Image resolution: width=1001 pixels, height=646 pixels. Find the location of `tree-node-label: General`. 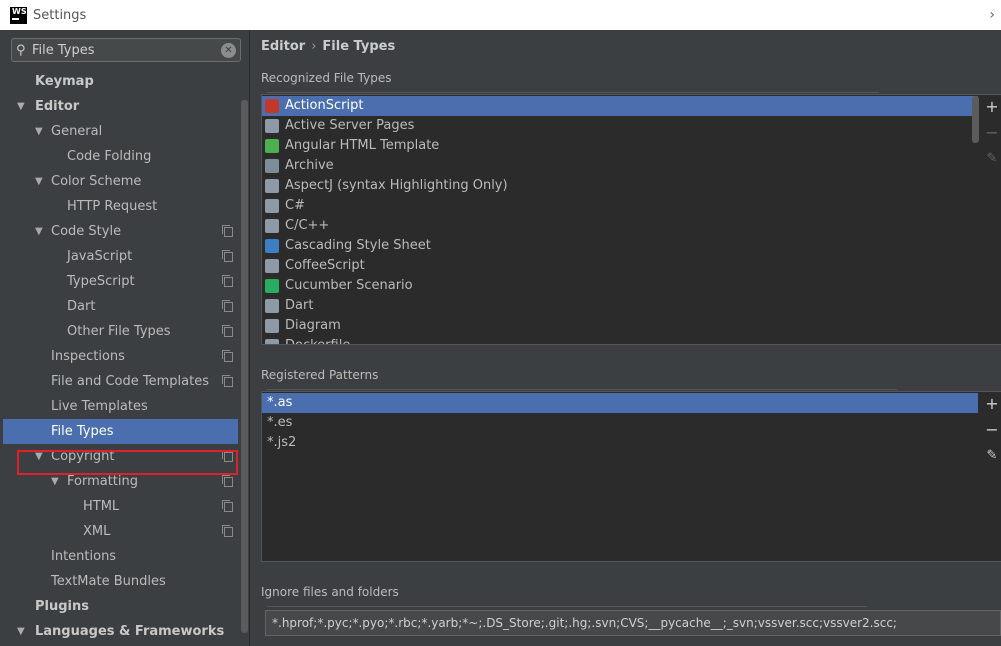

tree-node-label: General is located at coordinates (77, 131).